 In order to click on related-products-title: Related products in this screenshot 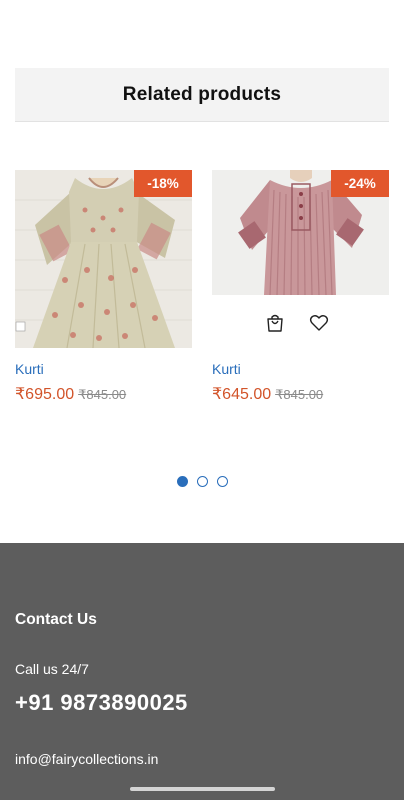, I will do `click(202, 94)`.